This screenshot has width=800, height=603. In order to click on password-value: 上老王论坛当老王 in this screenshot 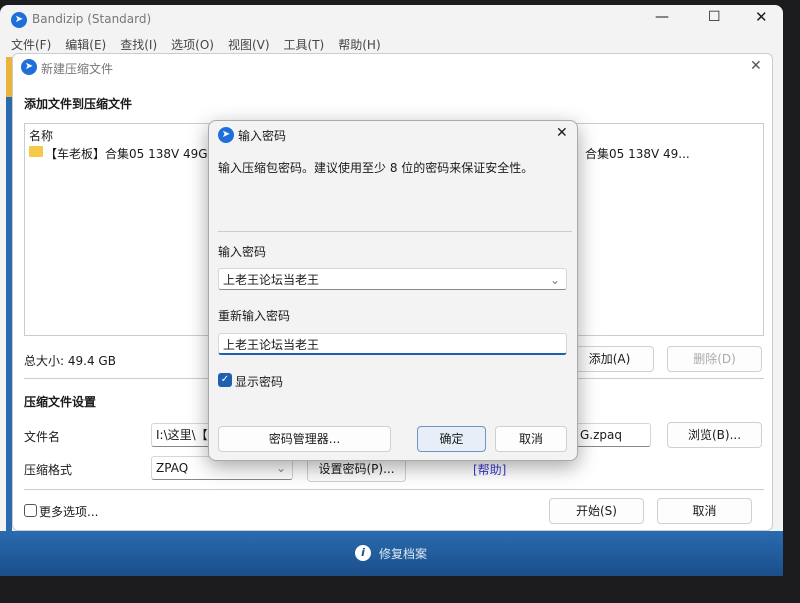, I will do `click(271, 280)`.